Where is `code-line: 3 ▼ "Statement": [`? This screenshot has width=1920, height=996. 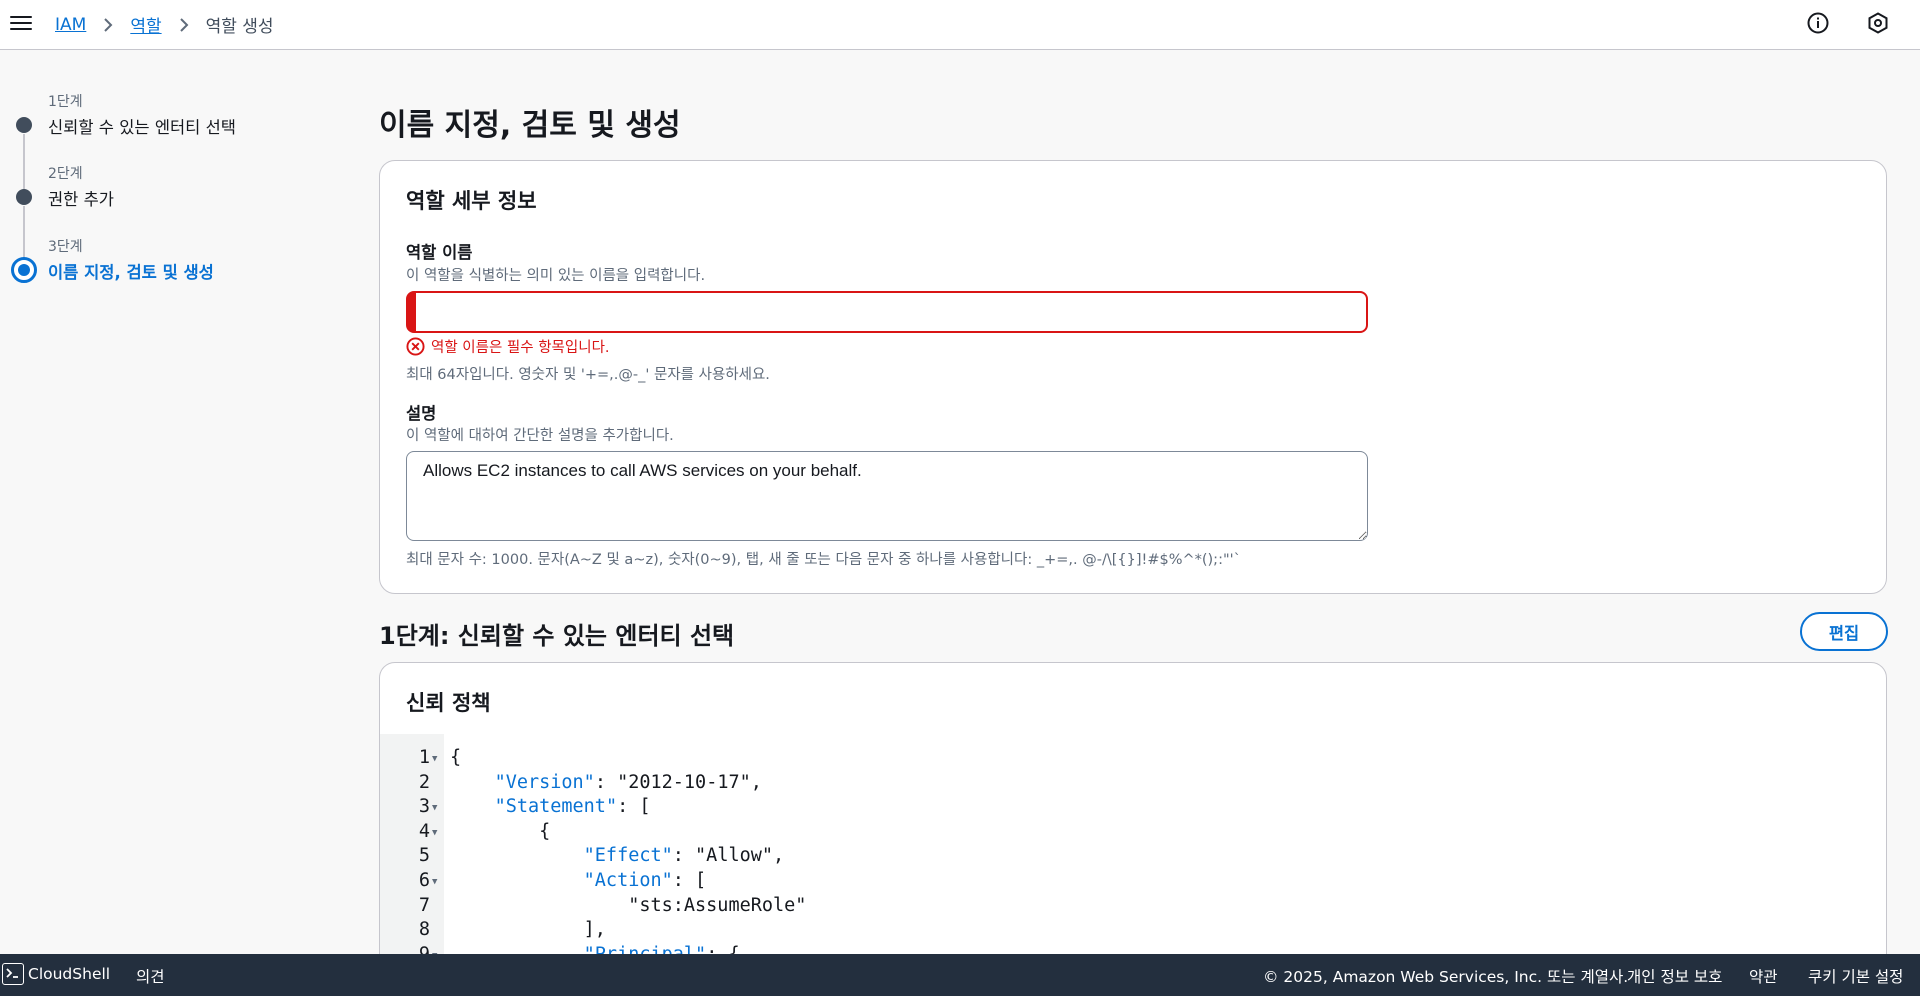
code-line: 3 ▼ "Statement": [ is located at coordinates (1133, 807).